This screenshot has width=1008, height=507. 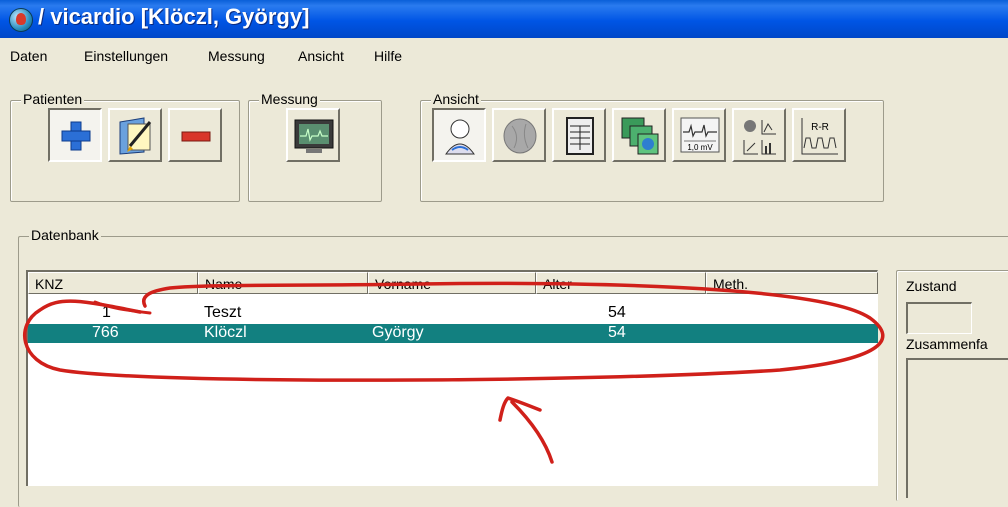 I want to click on view-ecg-button: 1,0 mV, so click(x=699, y=135).